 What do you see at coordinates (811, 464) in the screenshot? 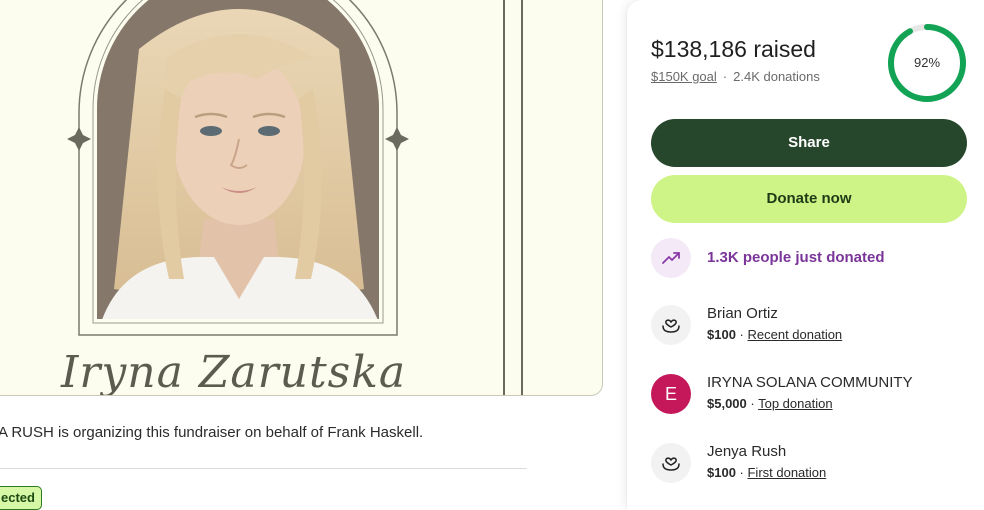
I see `donor-row: Jenya Rush $100 · First donation` at bounding box center [811, 464].